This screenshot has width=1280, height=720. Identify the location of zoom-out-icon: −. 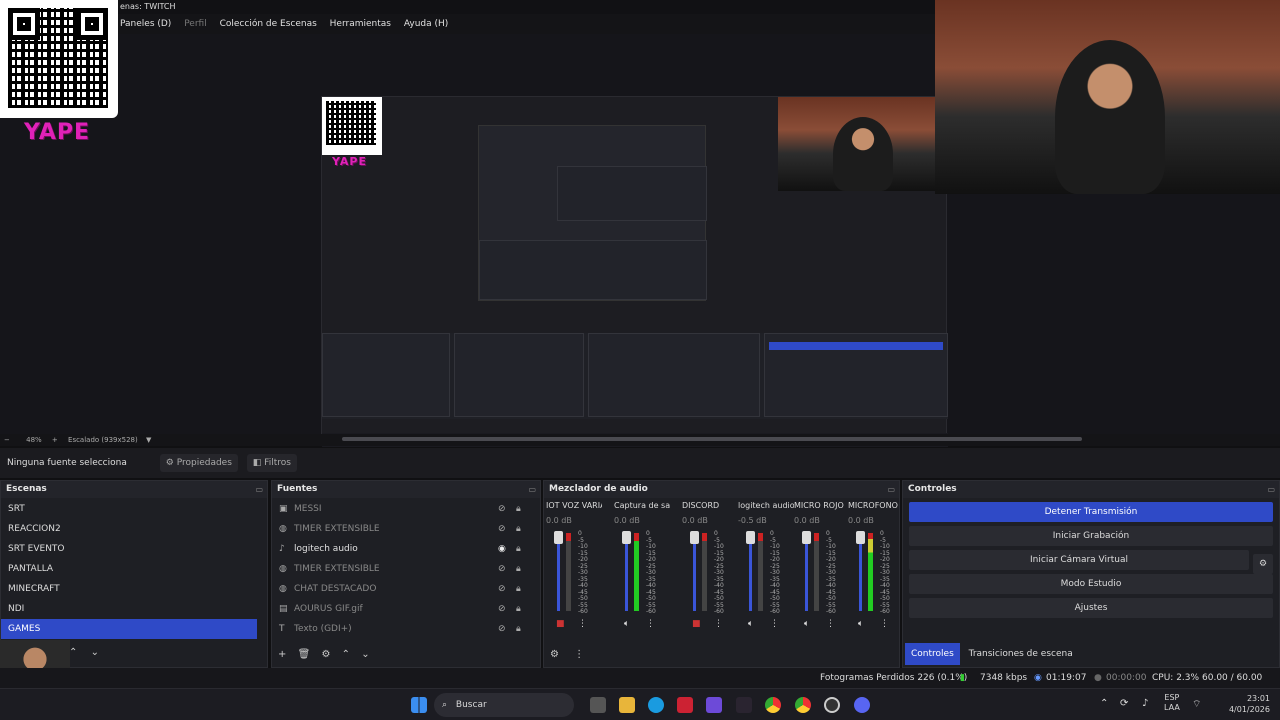
(7, 440).